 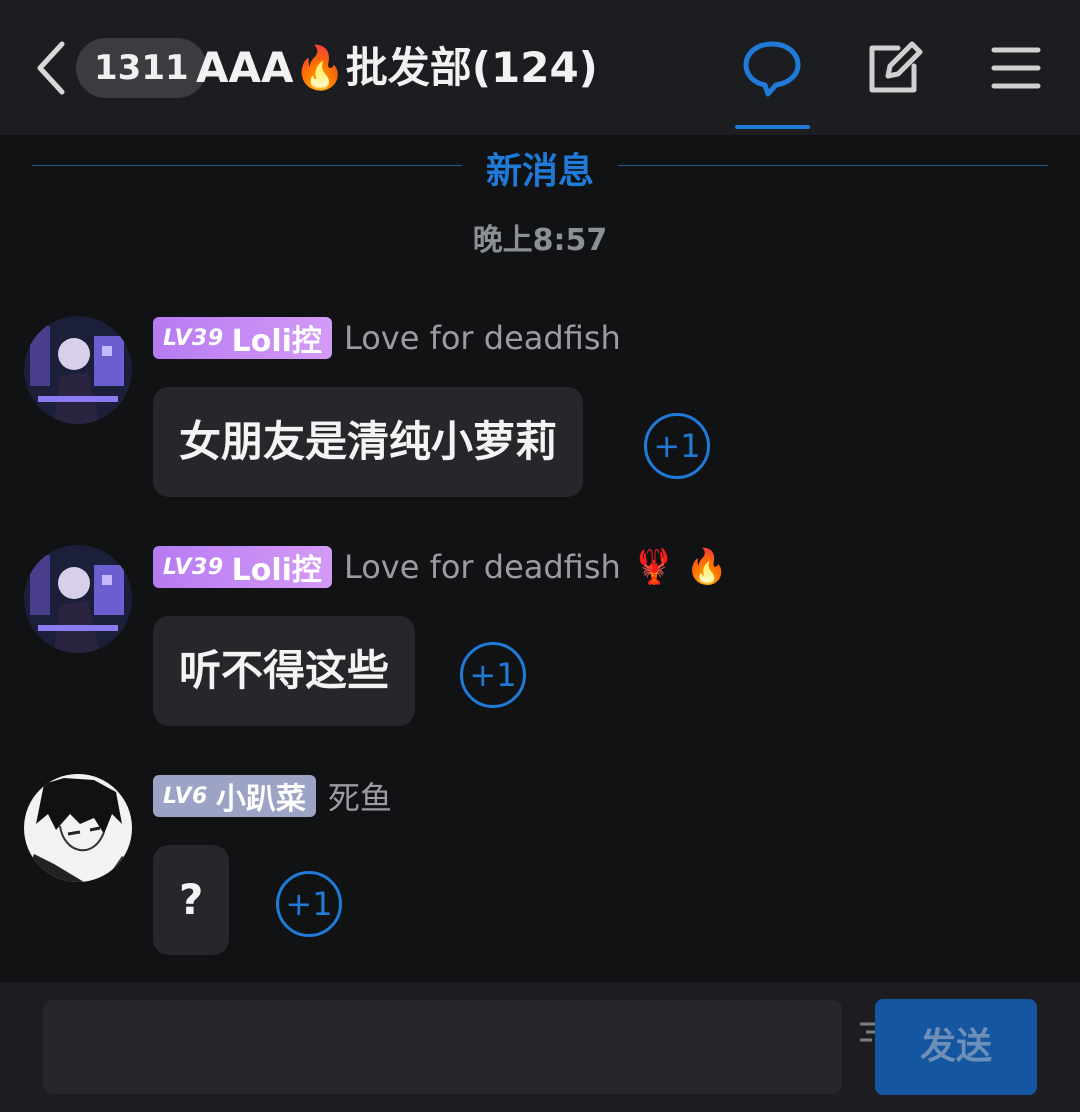 What do you see at coordinates (368, 442) in the screenshot?
I see `message-bubble: 女朋友是清纯小萝莉` at bounding box center [368, 442].